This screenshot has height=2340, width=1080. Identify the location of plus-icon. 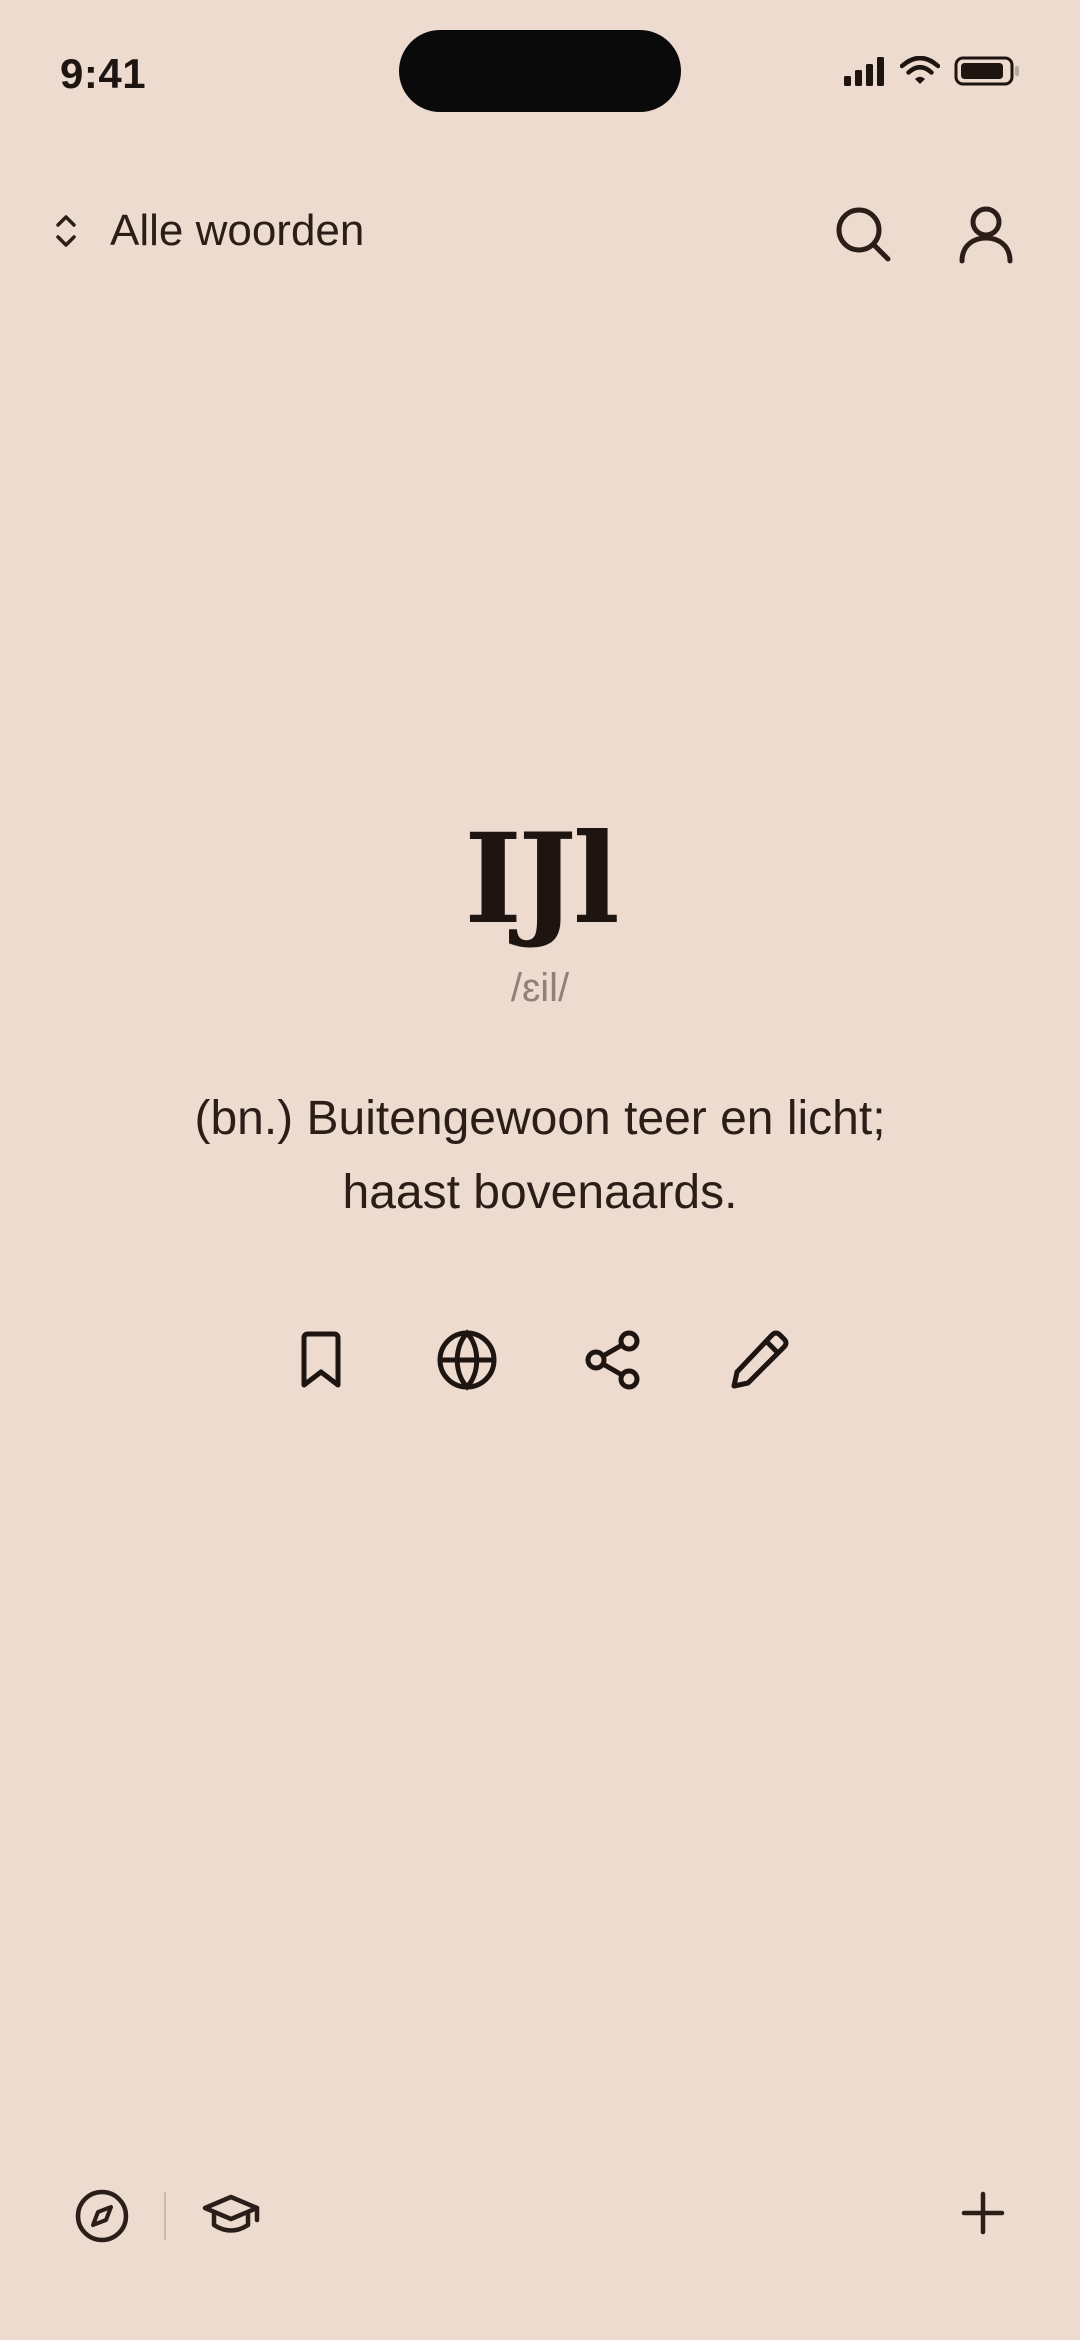
(983, 2213).